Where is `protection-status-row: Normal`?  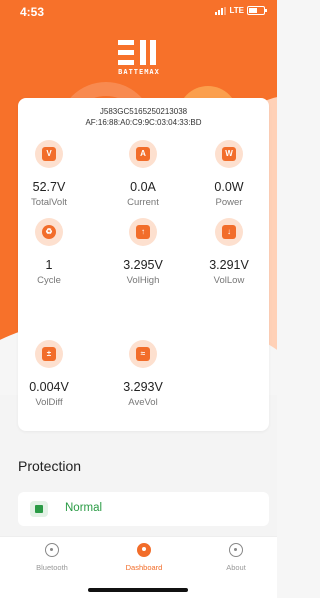
protection-status-row: Normal is located at coordinates (143, 509).